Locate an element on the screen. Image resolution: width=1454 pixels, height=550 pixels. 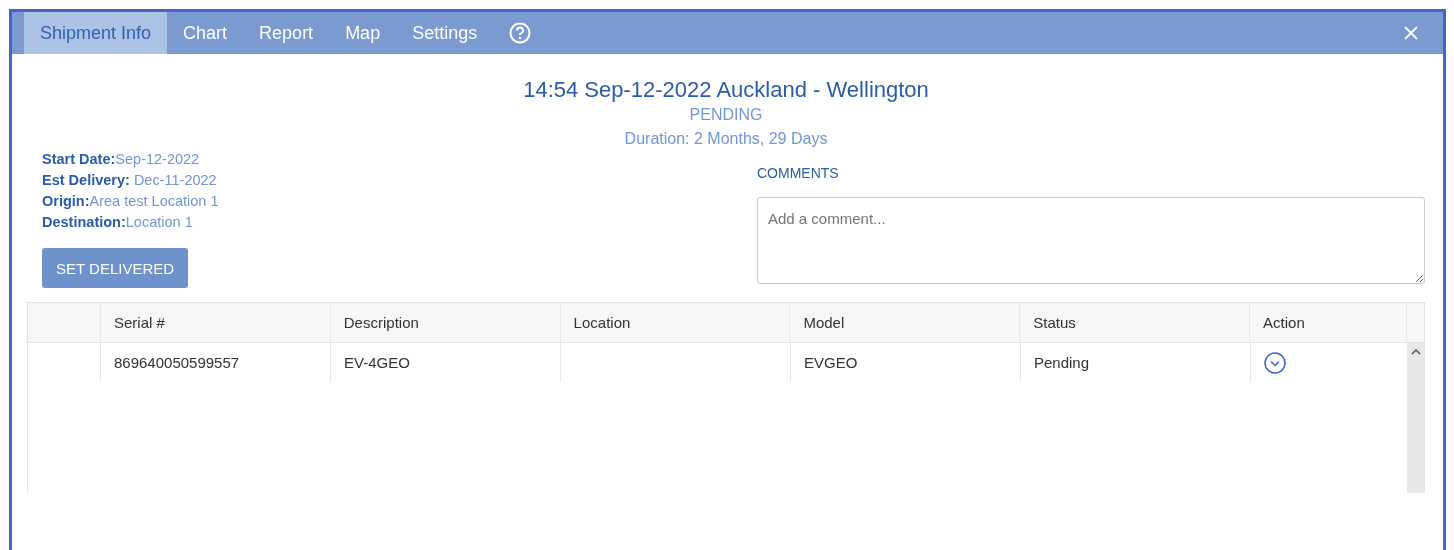
column-header: Location is located at coordinates (674, 322).